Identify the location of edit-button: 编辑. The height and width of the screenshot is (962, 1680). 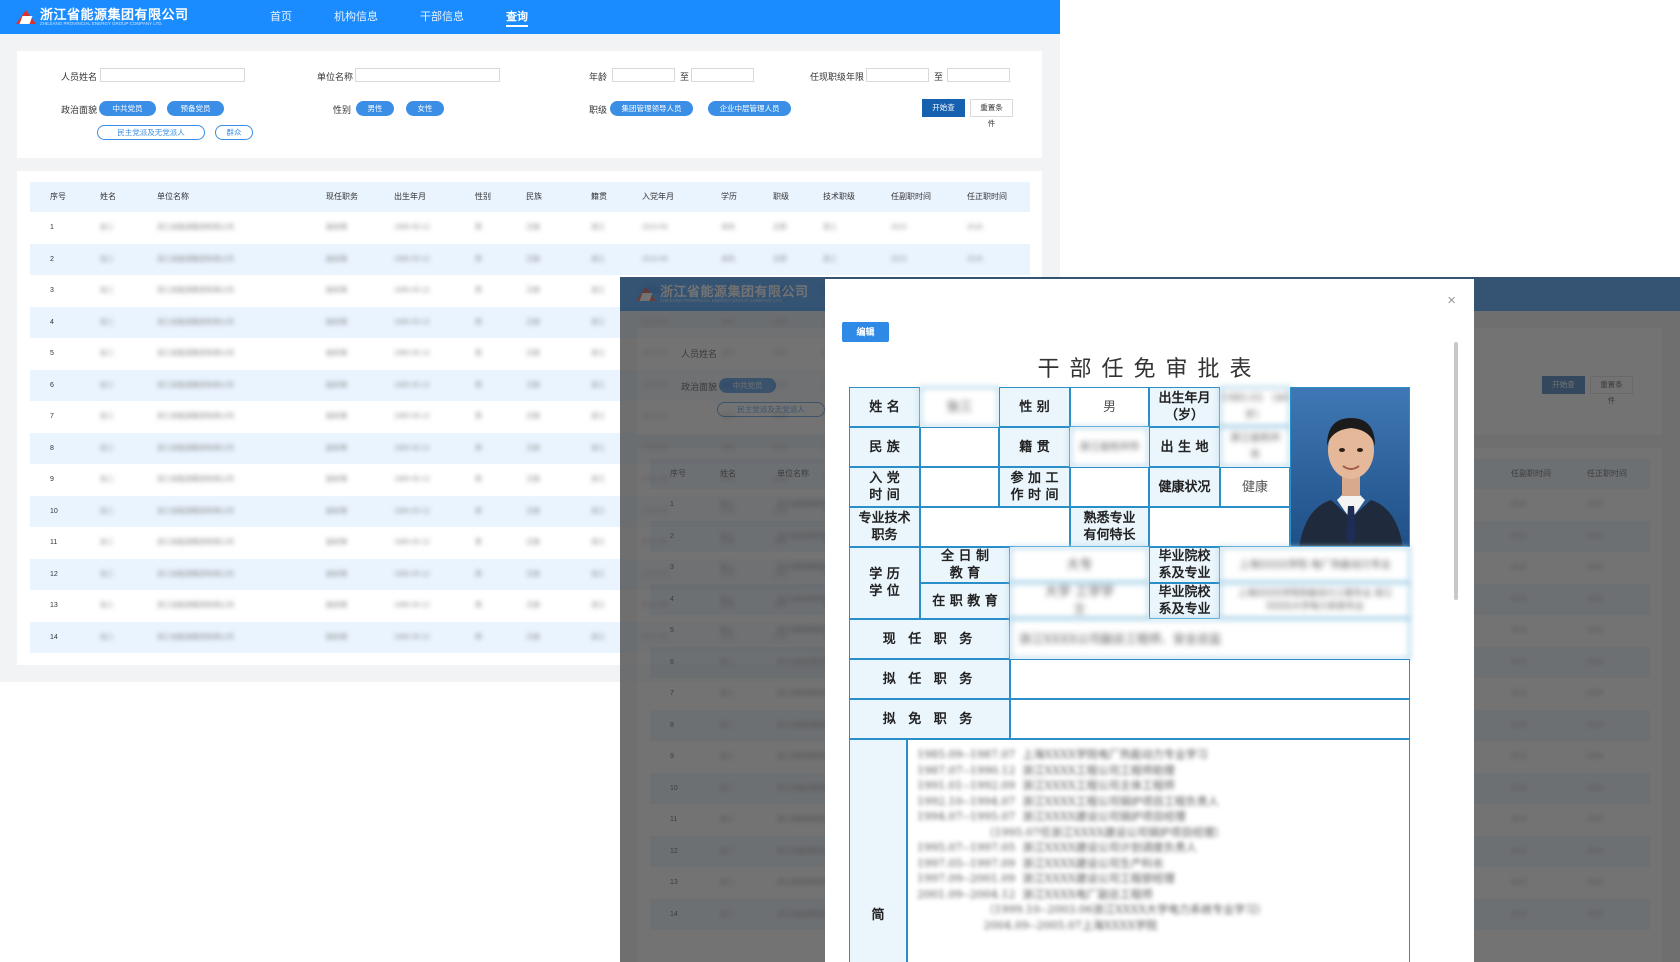
(865, 332).